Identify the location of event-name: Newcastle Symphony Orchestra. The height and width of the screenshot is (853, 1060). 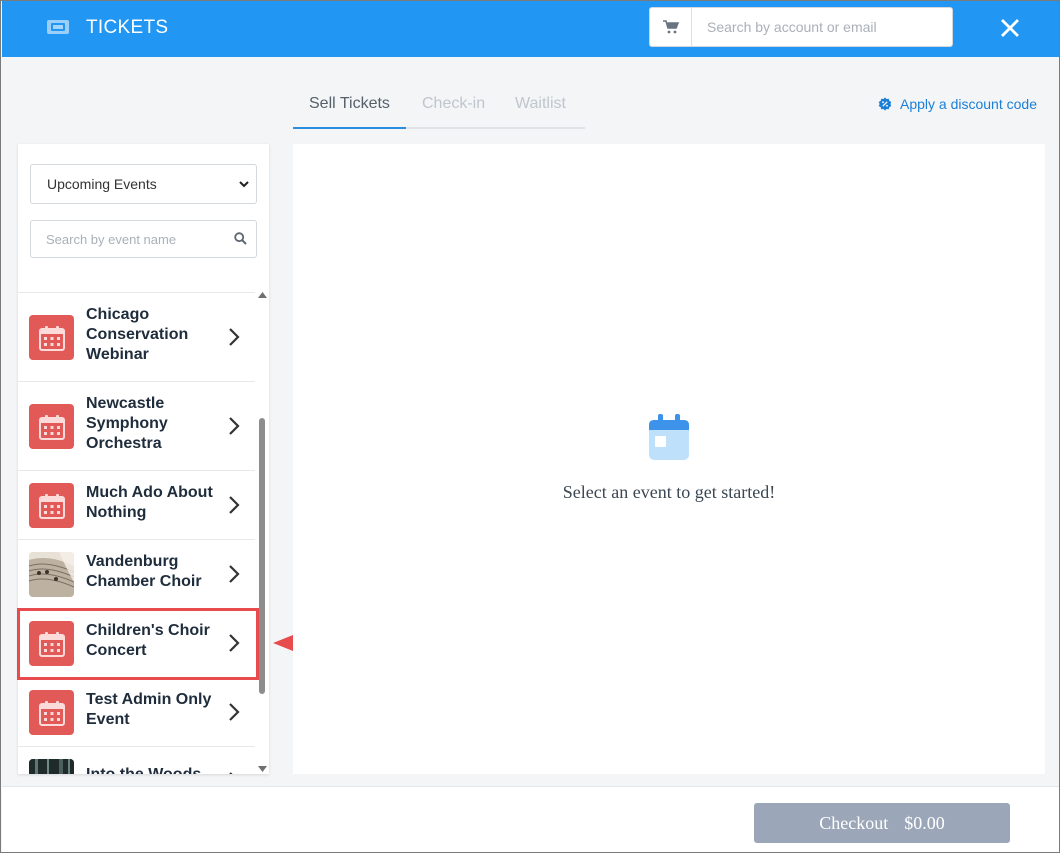
(127, 423).